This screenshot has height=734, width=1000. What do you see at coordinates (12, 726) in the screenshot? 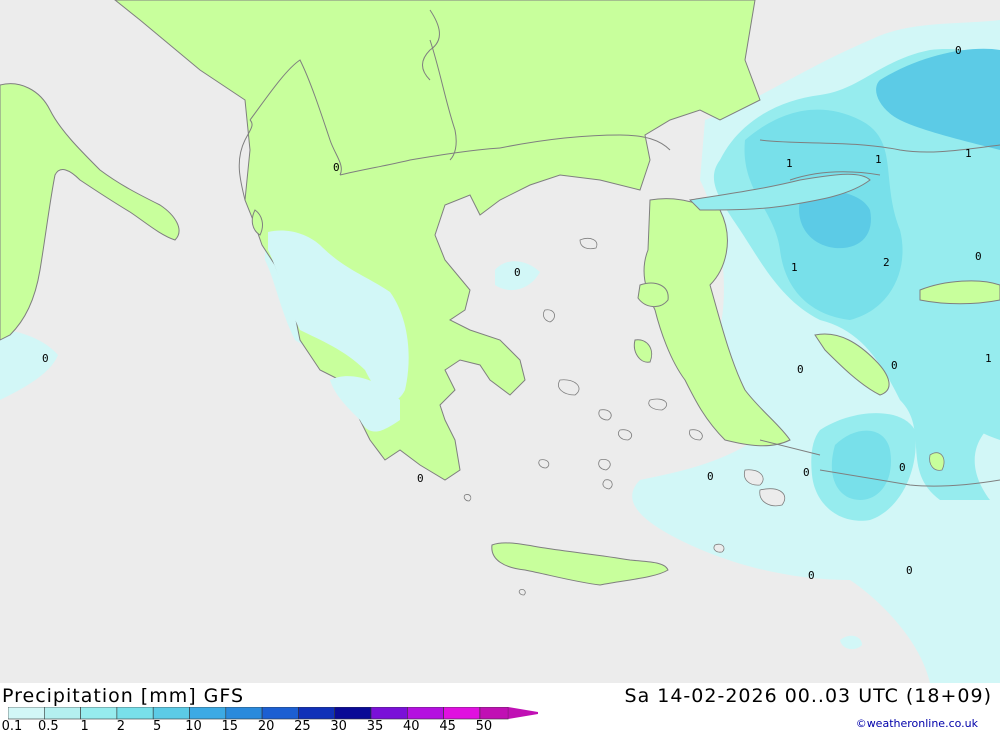
I see `legend-tick-label: 0.1` at bounding box center [12, 726].